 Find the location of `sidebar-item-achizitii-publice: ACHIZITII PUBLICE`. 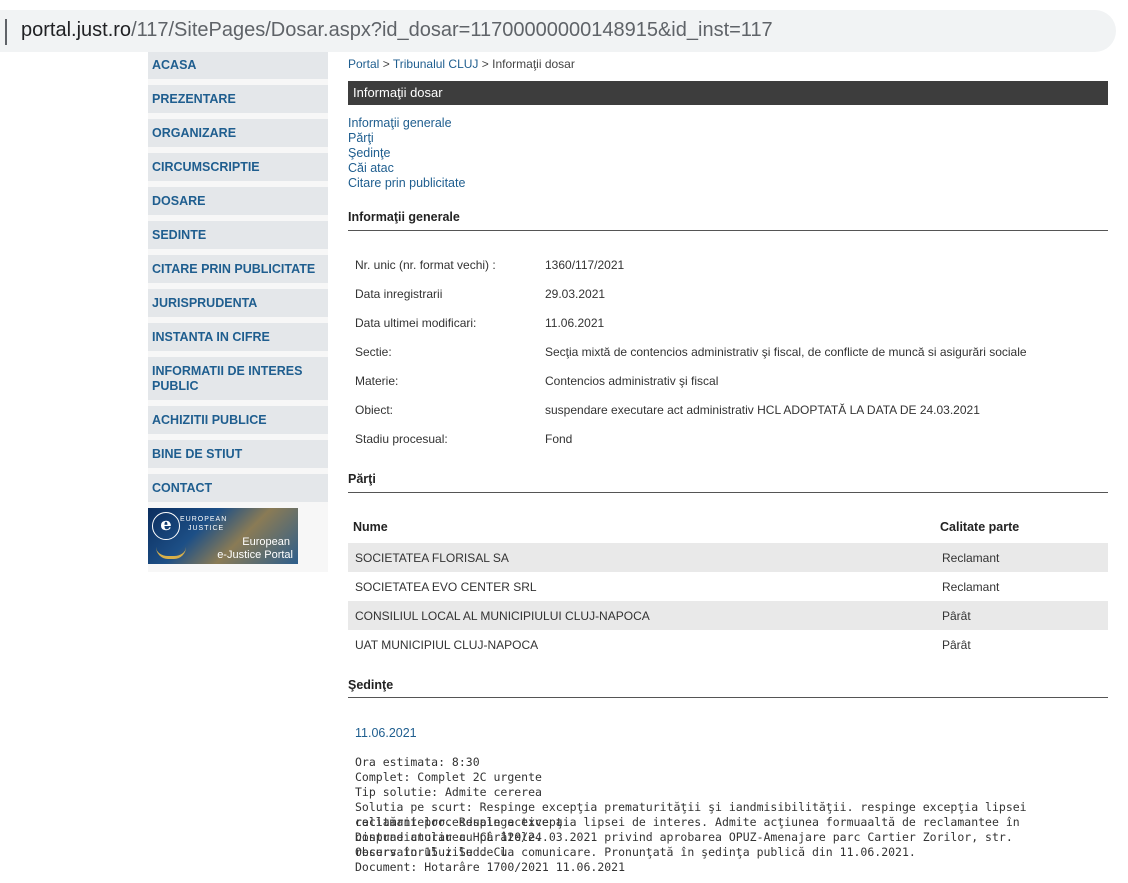

sidebar-item-achizitii-publice: ACHIZITII PUBLICE is located at coordinates (238, 420).